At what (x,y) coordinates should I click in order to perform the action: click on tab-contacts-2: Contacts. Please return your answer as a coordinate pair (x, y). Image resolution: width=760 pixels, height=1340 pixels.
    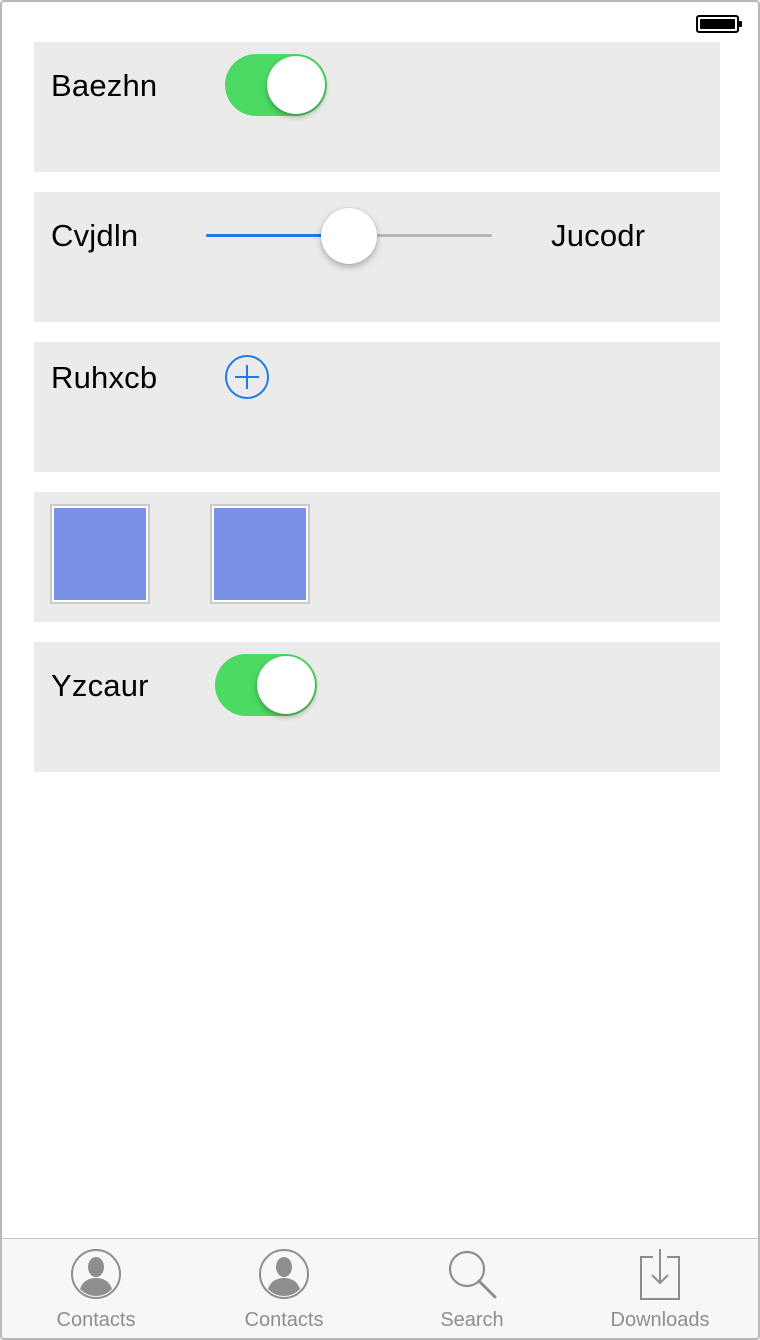
    Looking at the image, I should click on (284, 1288).